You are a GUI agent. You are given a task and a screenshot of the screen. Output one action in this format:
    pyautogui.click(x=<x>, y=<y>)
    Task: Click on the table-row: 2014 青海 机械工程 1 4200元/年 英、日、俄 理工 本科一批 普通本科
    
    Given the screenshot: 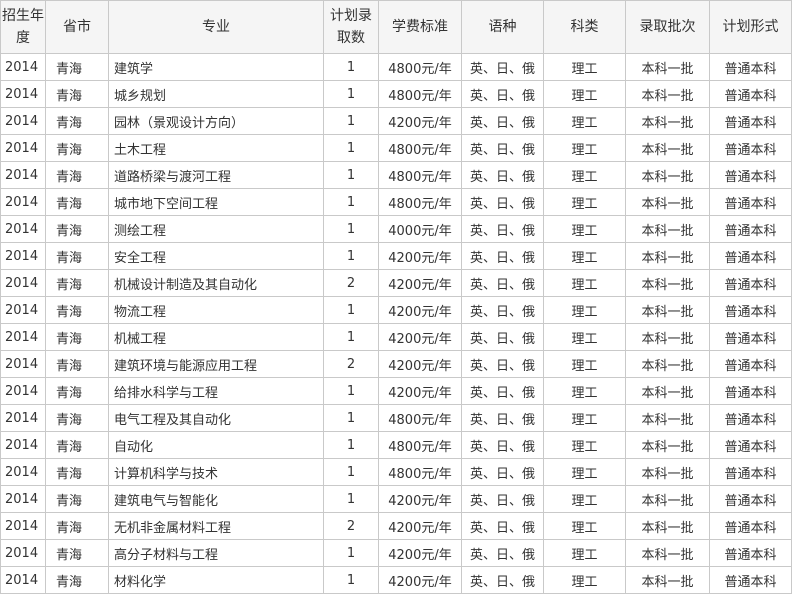 What is the action you would take?
    pyautogui.click(x=396, y=337)
    